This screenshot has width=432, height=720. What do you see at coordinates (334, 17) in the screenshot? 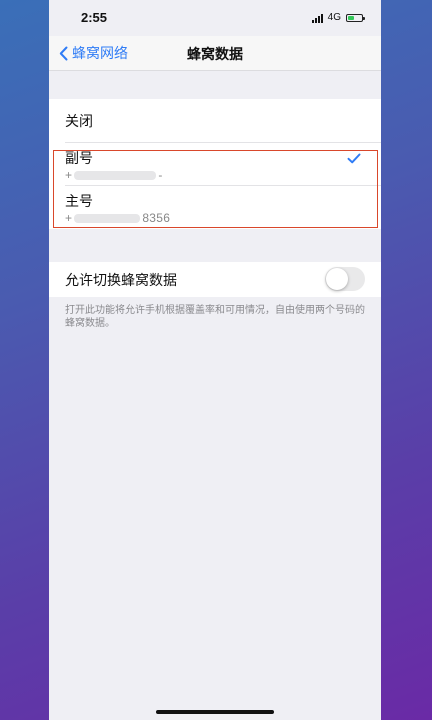
I see `network-type: 4G` at bounding box center [334, 17].